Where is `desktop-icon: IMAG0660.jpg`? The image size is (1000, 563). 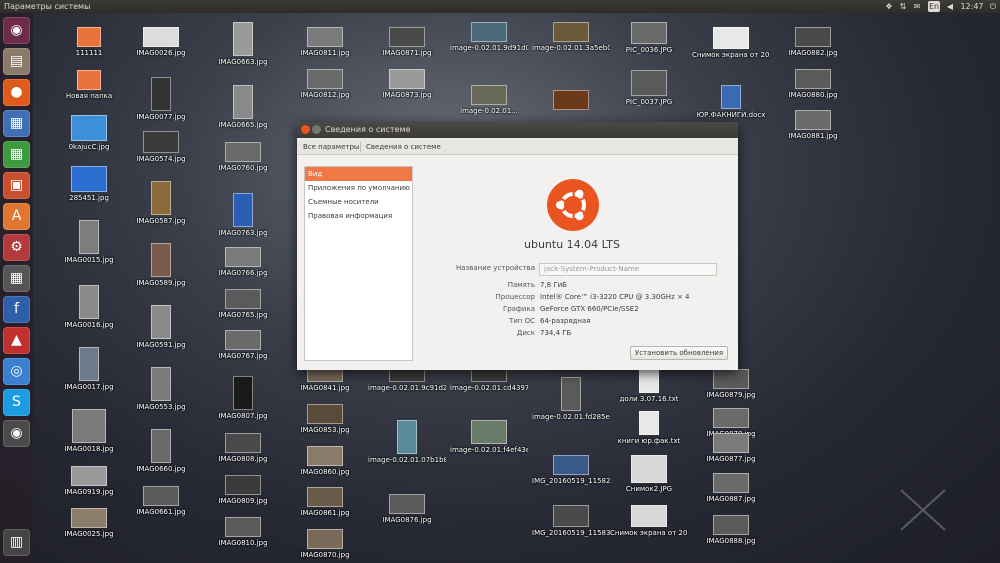
desktop-icon: IMAG0660.jpg is located at coordinates (161, 451).